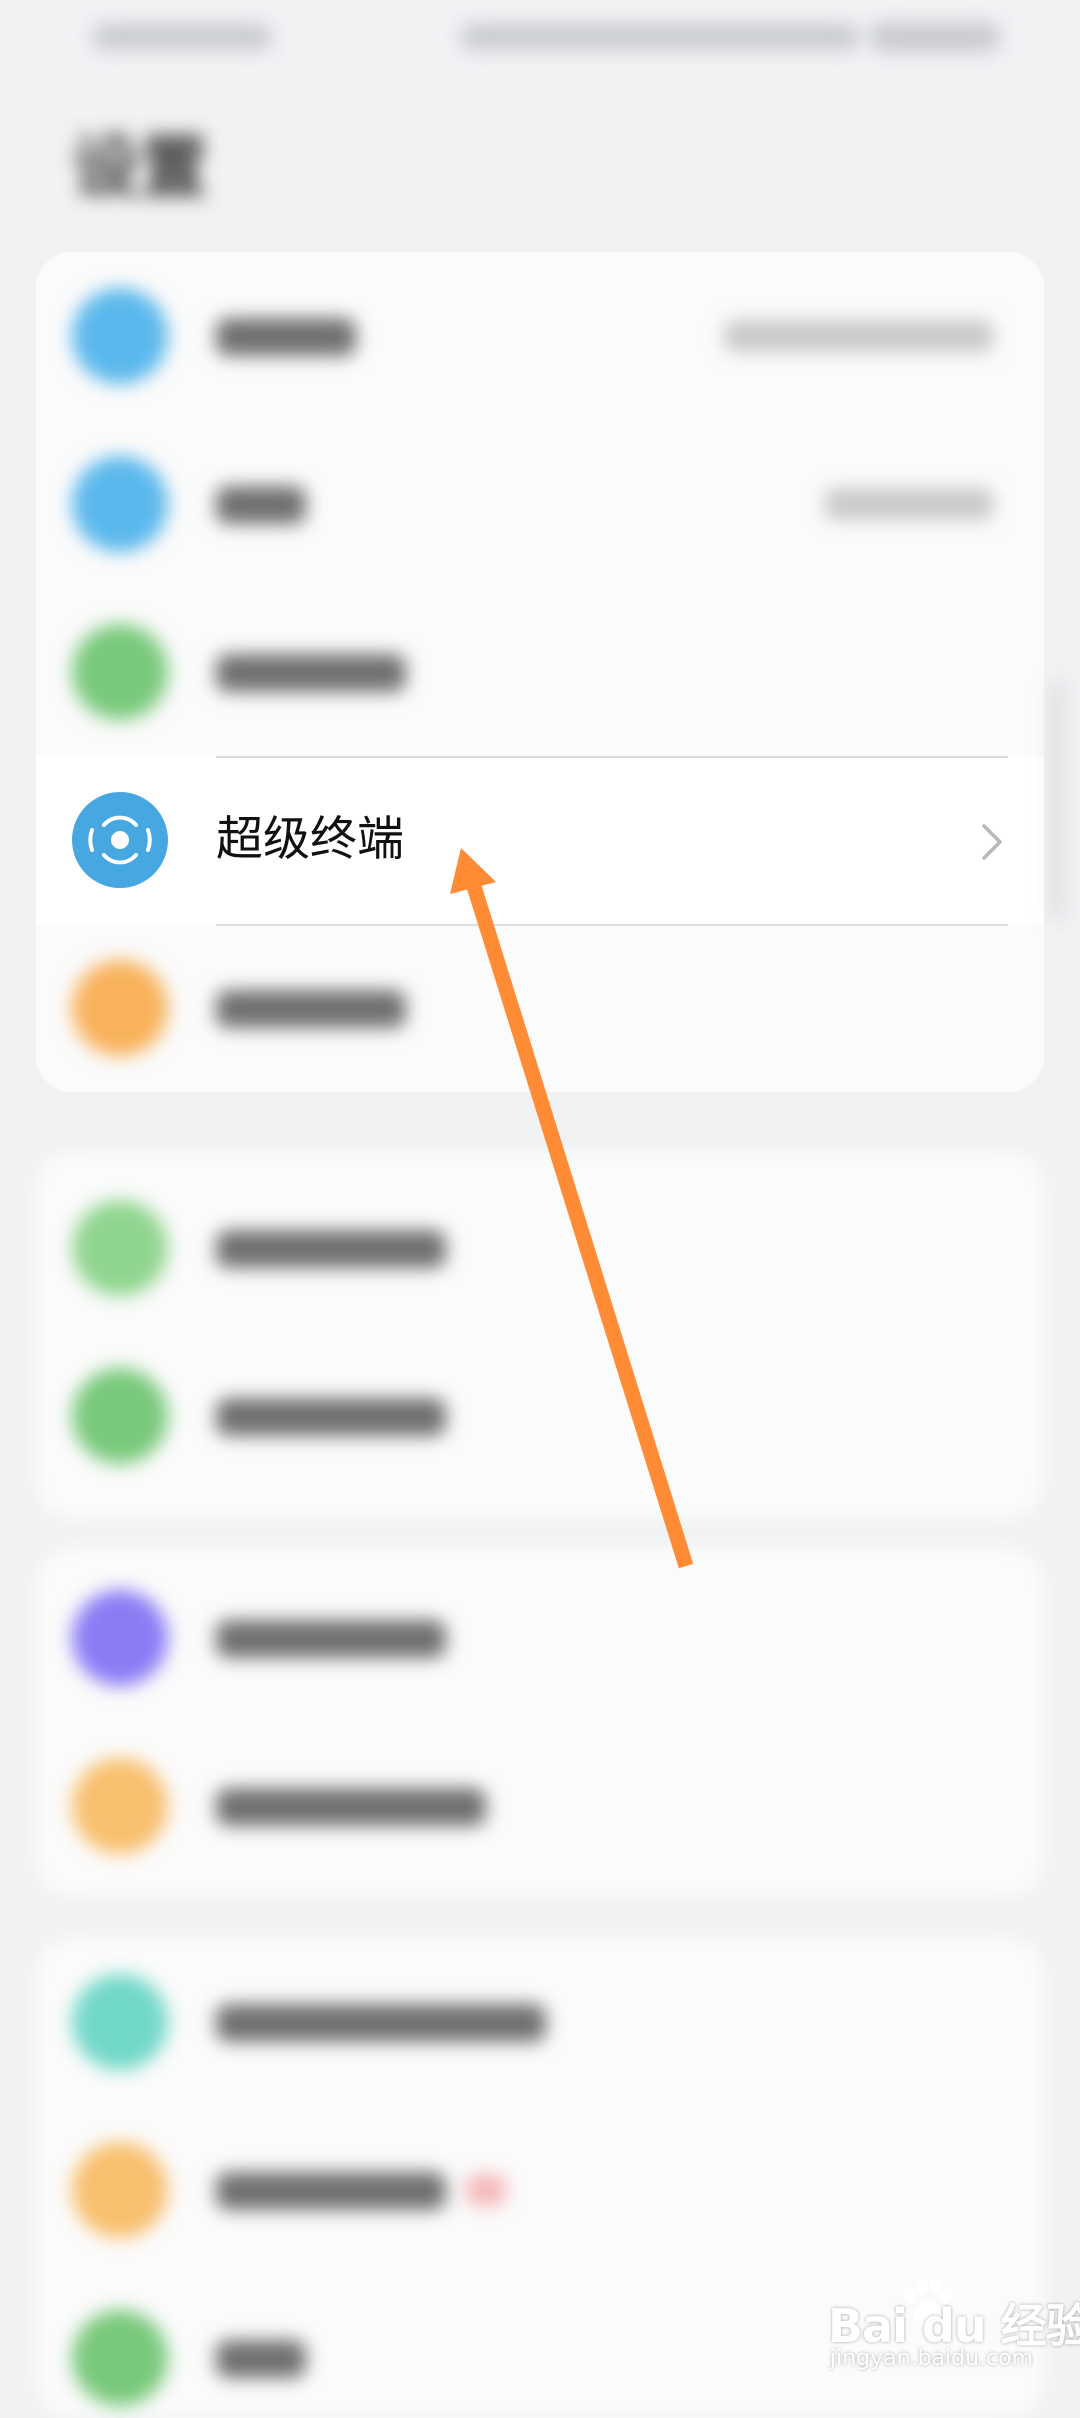  Describe the element at coordinates (182, 37) in the screenshot. I see `status-time` at that location.